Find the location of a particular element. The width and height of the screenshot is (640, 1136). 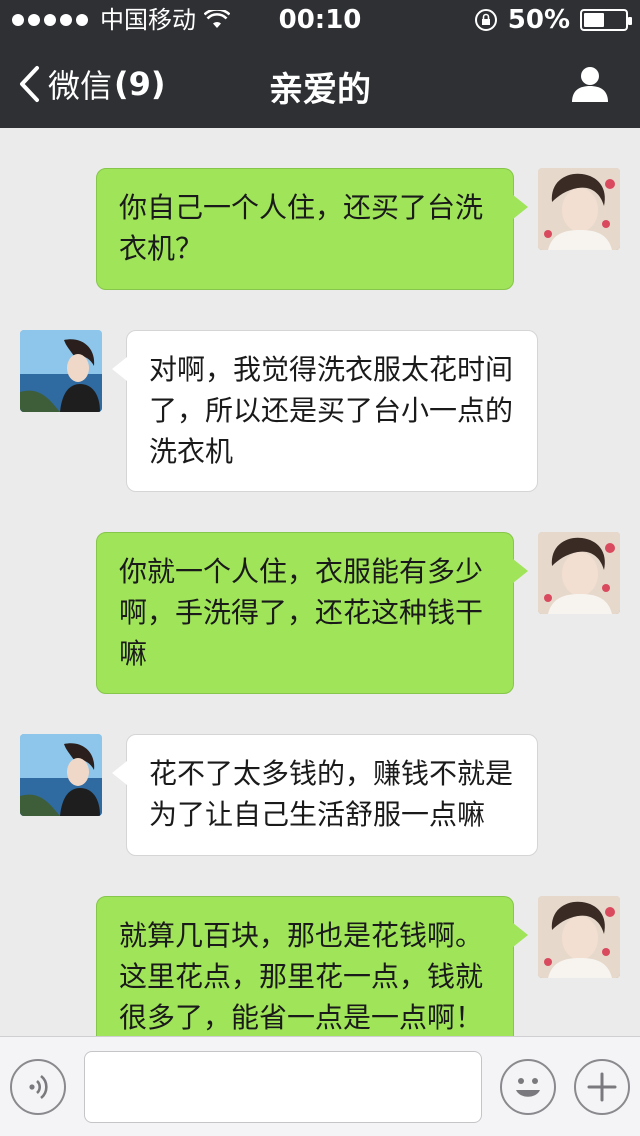

emoji-button is located at coordinates (528, 1087).